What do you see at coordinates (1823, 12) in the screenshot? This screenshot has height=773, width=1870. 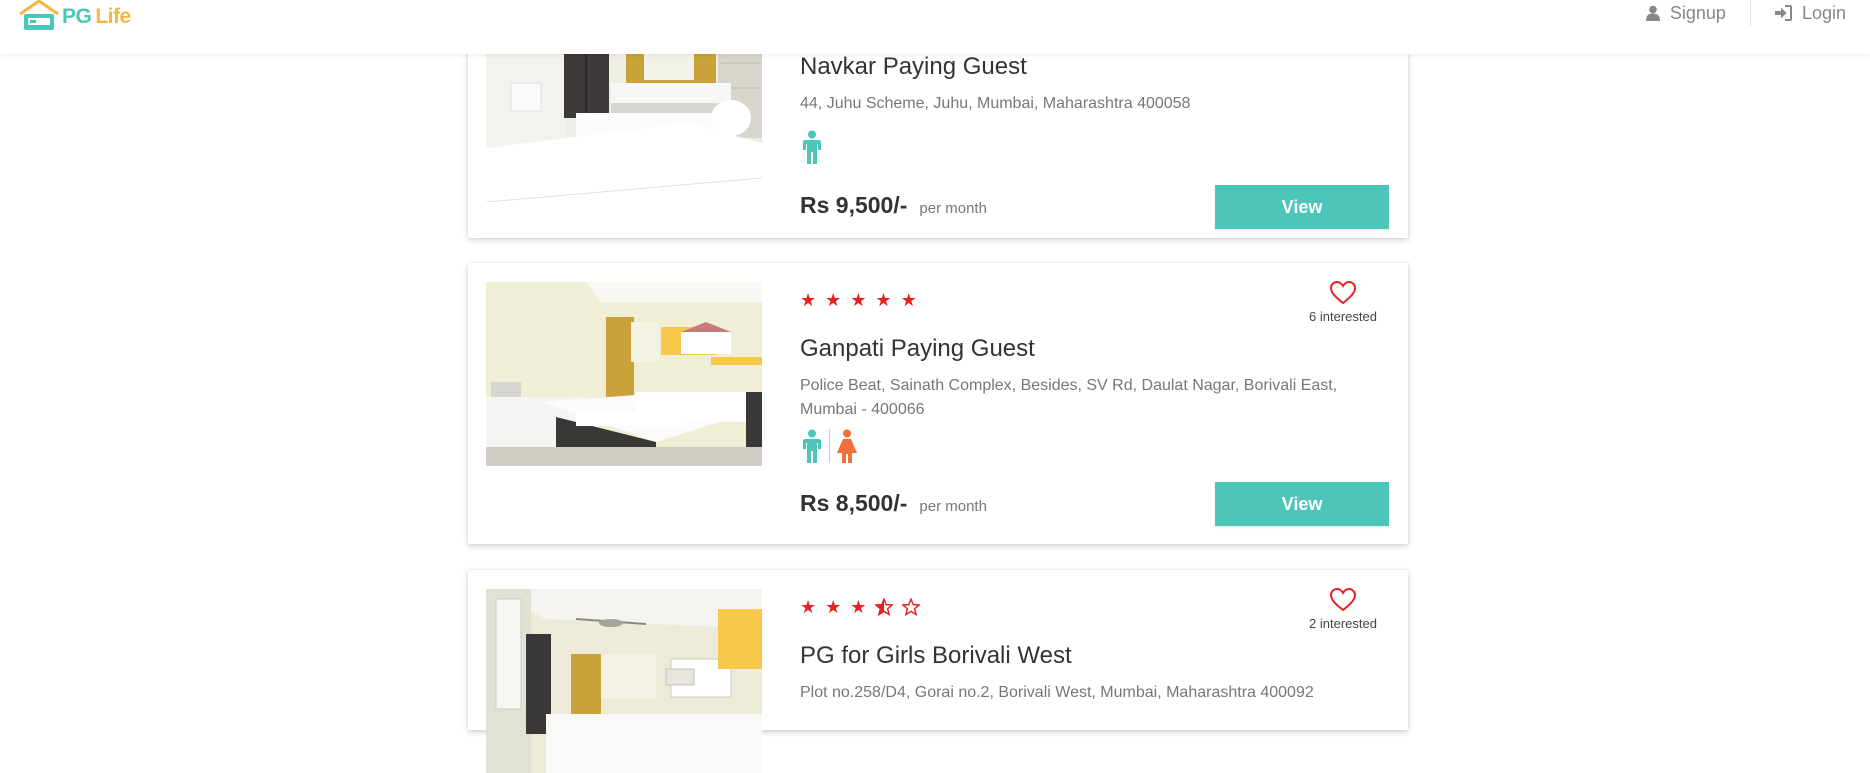 I see `login-label: Login` at bounding box center [1823, 12].